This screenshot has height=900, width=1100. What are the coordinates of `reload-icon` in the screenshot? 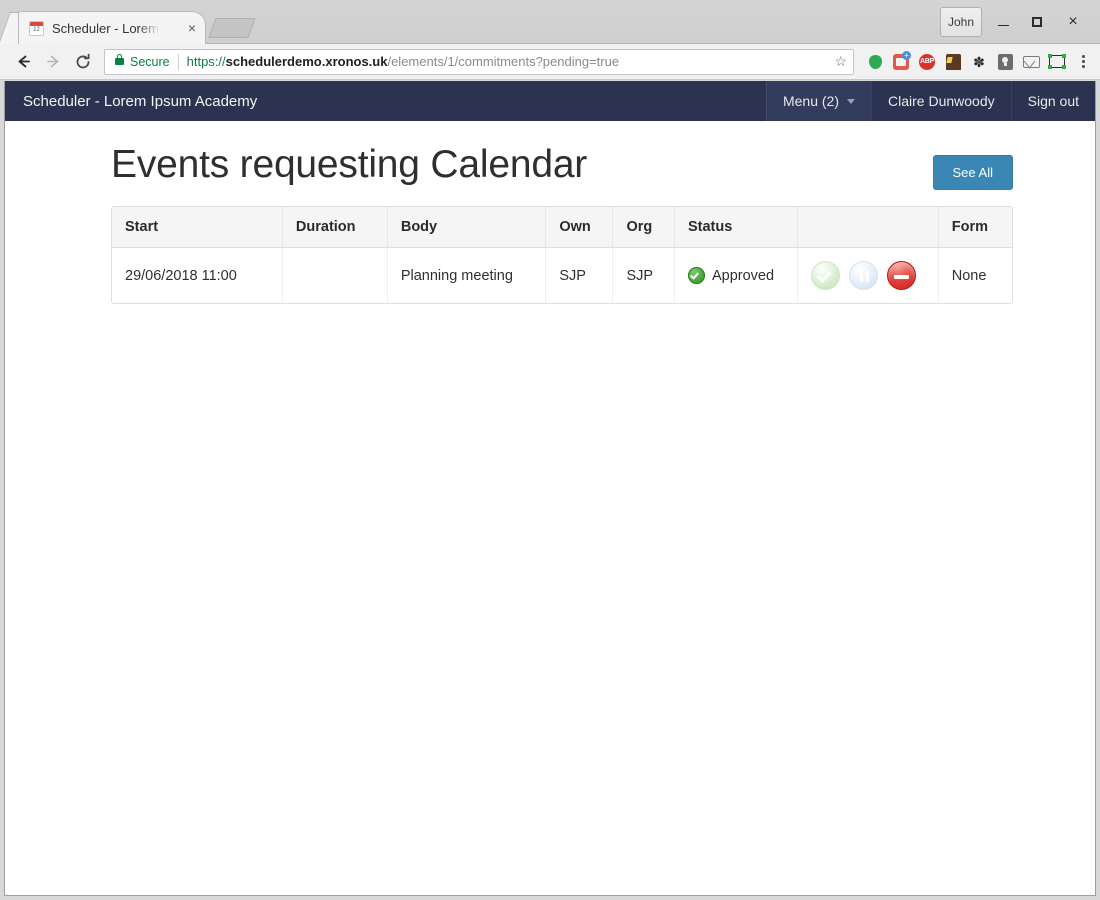 It's located at (83, 60).